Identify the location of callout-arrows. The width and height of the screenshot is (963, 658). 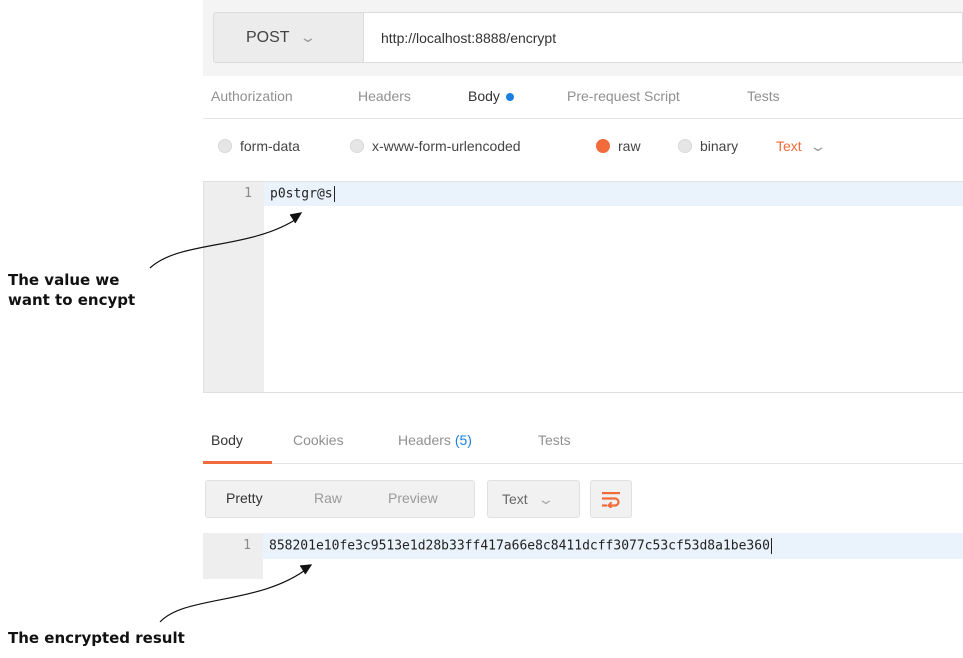
(231, 417).